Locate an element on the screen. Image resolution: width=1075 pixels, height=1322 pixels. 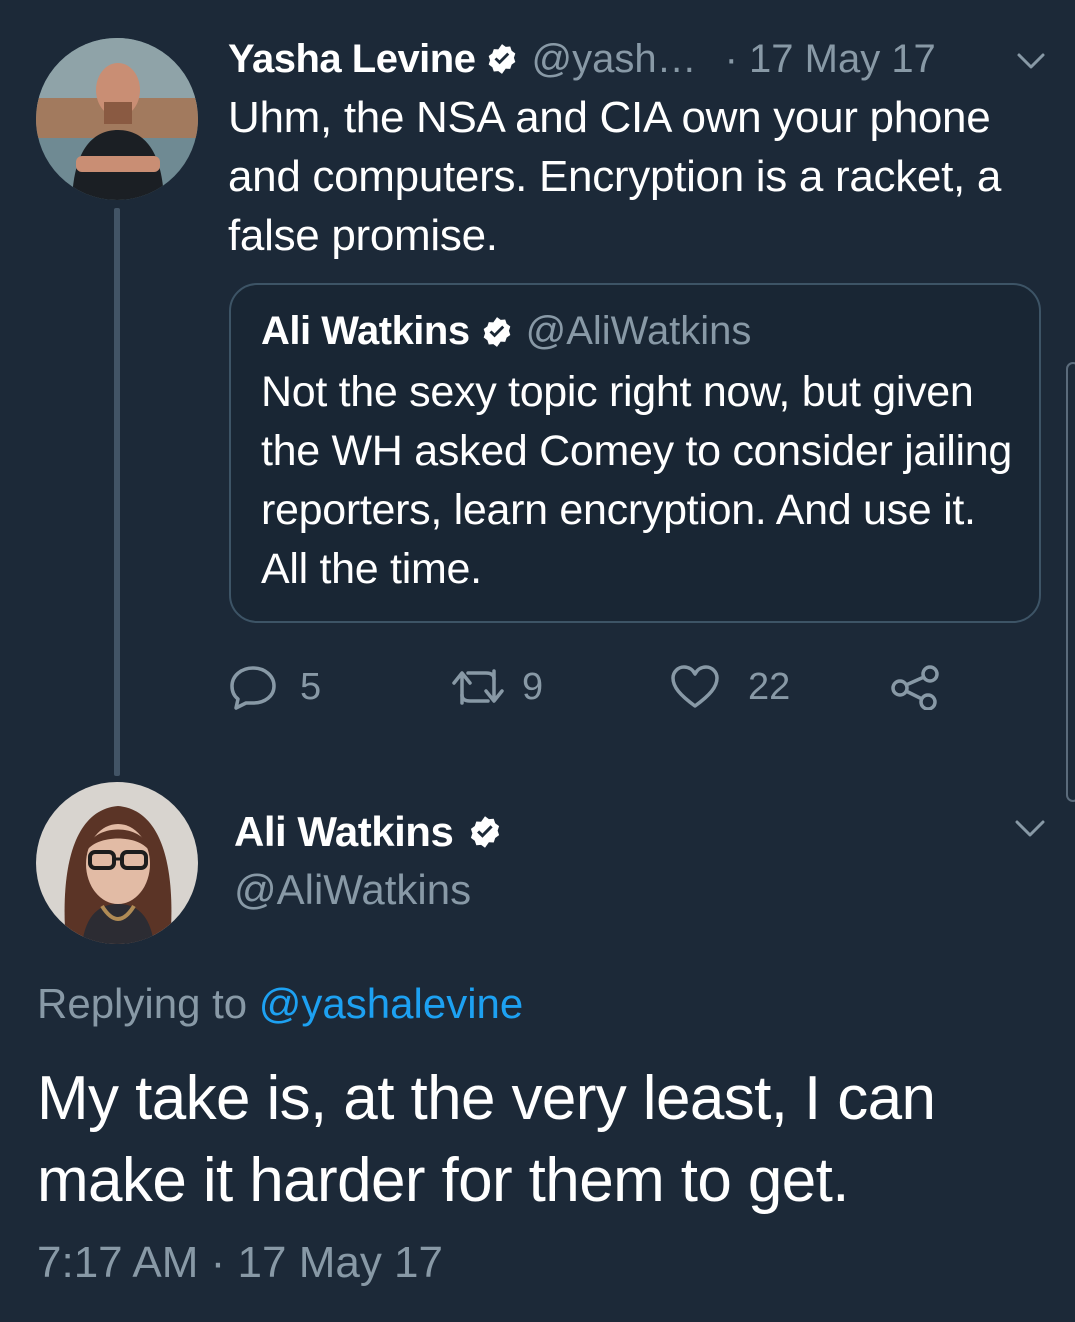
scrollbar is located at coordinates (1070, 582).